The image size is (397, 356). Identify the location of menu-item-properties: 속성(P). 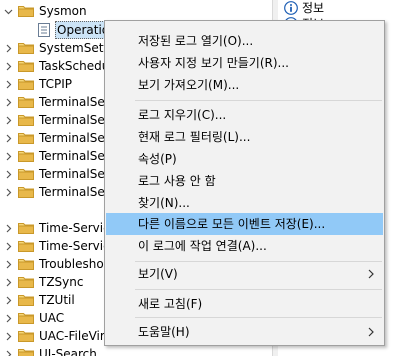
(244, 159).